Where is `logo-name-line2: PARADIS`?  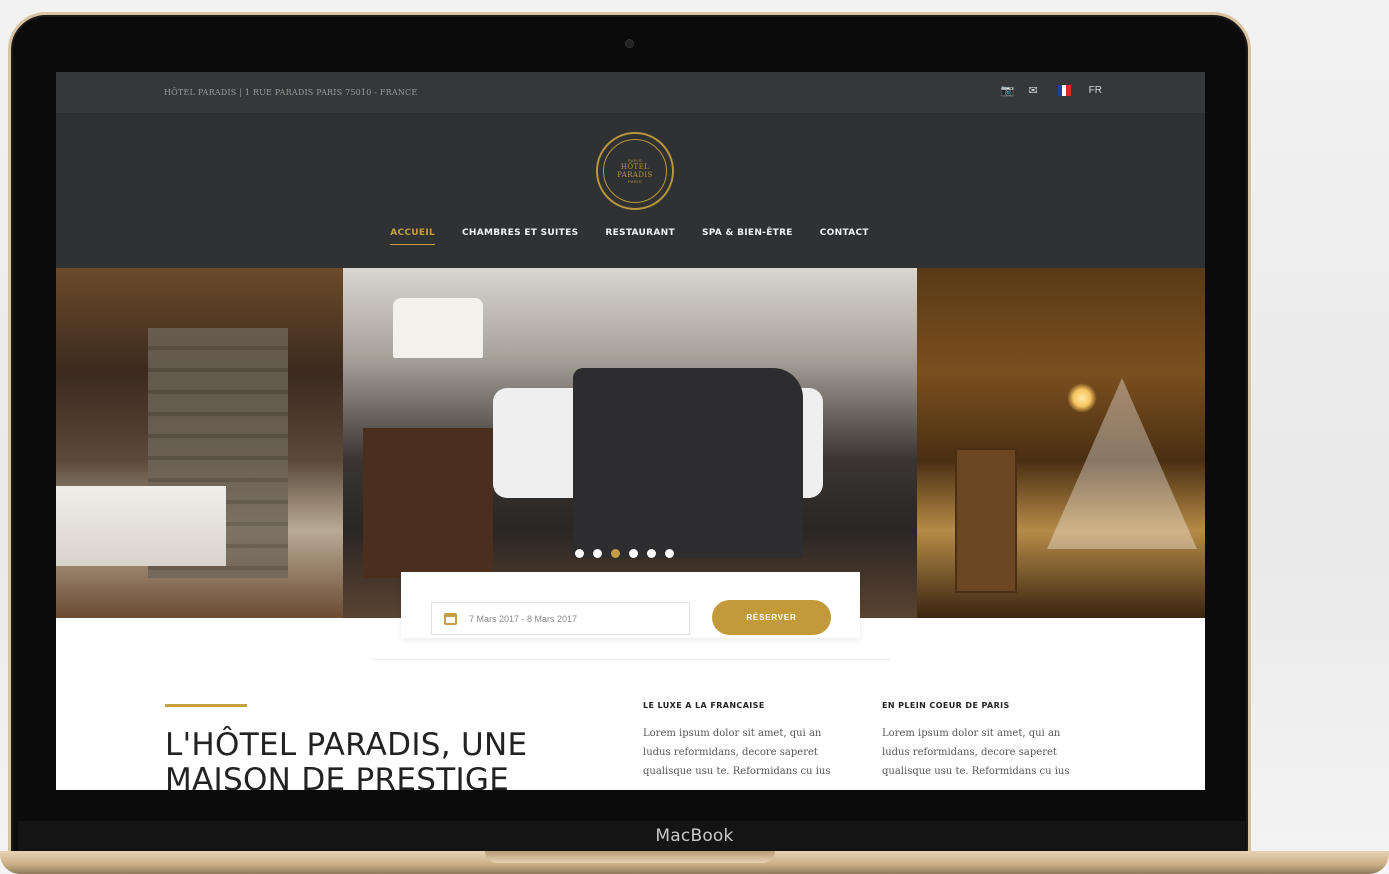 logo-name-line2: PARADIS is located at coordinates (635, 175).